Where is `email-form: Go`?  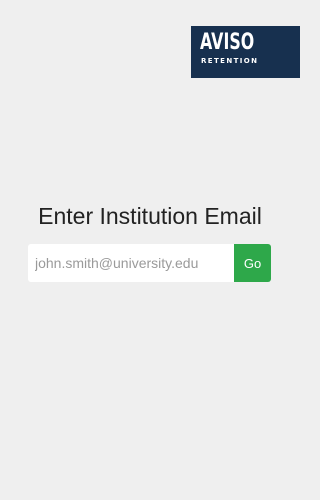
email-form: Go is located at coordinates (149, 263).